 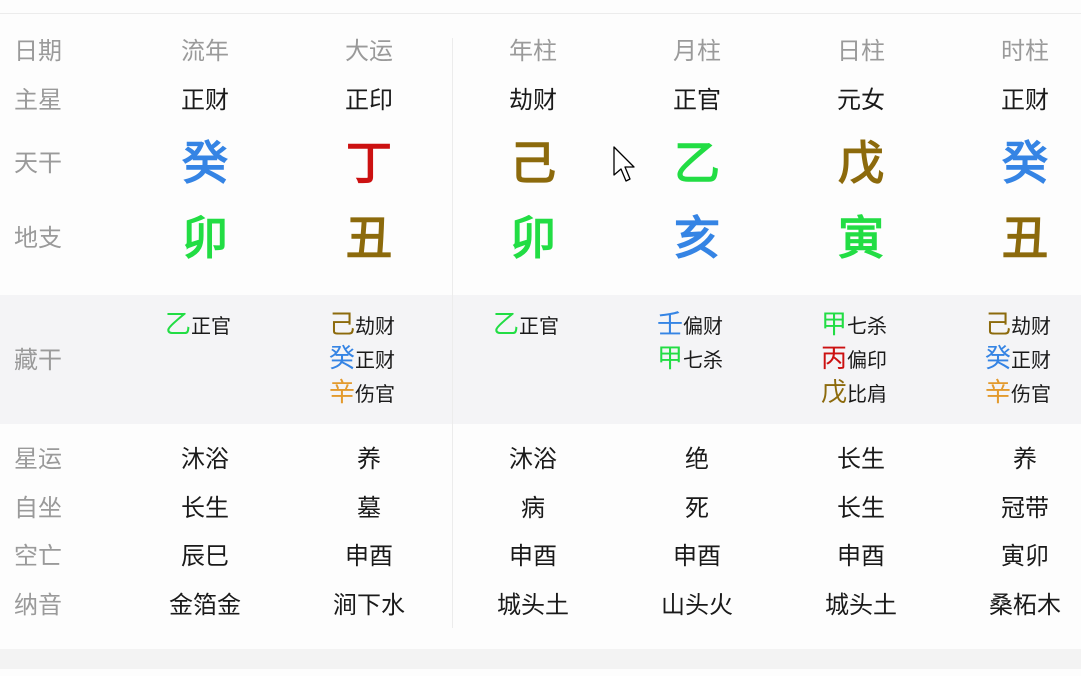 I want to click on column-divider, so click(x=452, y=333).